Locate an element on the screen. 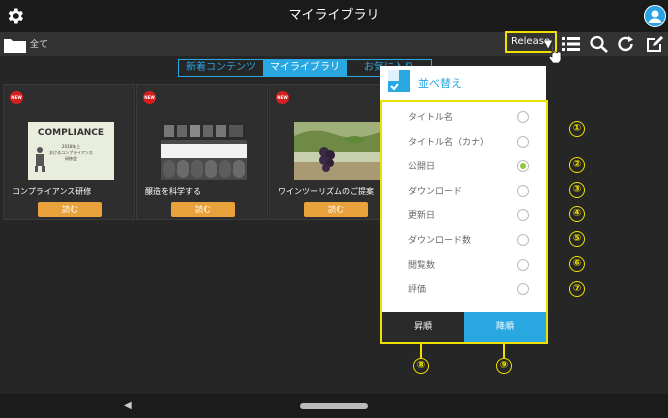 This screenshot has width=668, height=418. sort-option-publish-date: 公開日 is located at coordinates (464, 166).